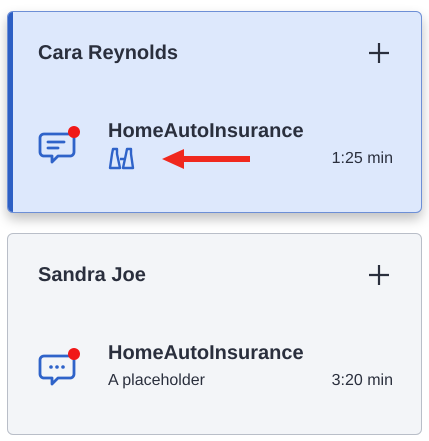  Describe the element at coordinates (156, 381) in the screenshot. I see `conversation-subtitle: A placeholder` at that location.